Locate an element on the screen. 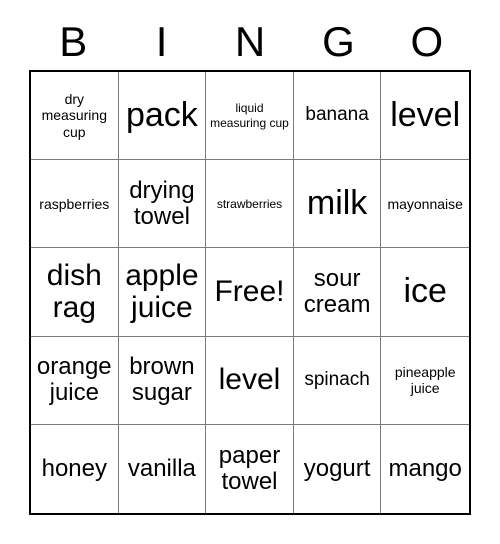 This screenshot has width=500, height=544. bingo-free-space: Free! is located at coordinates (250, 292).